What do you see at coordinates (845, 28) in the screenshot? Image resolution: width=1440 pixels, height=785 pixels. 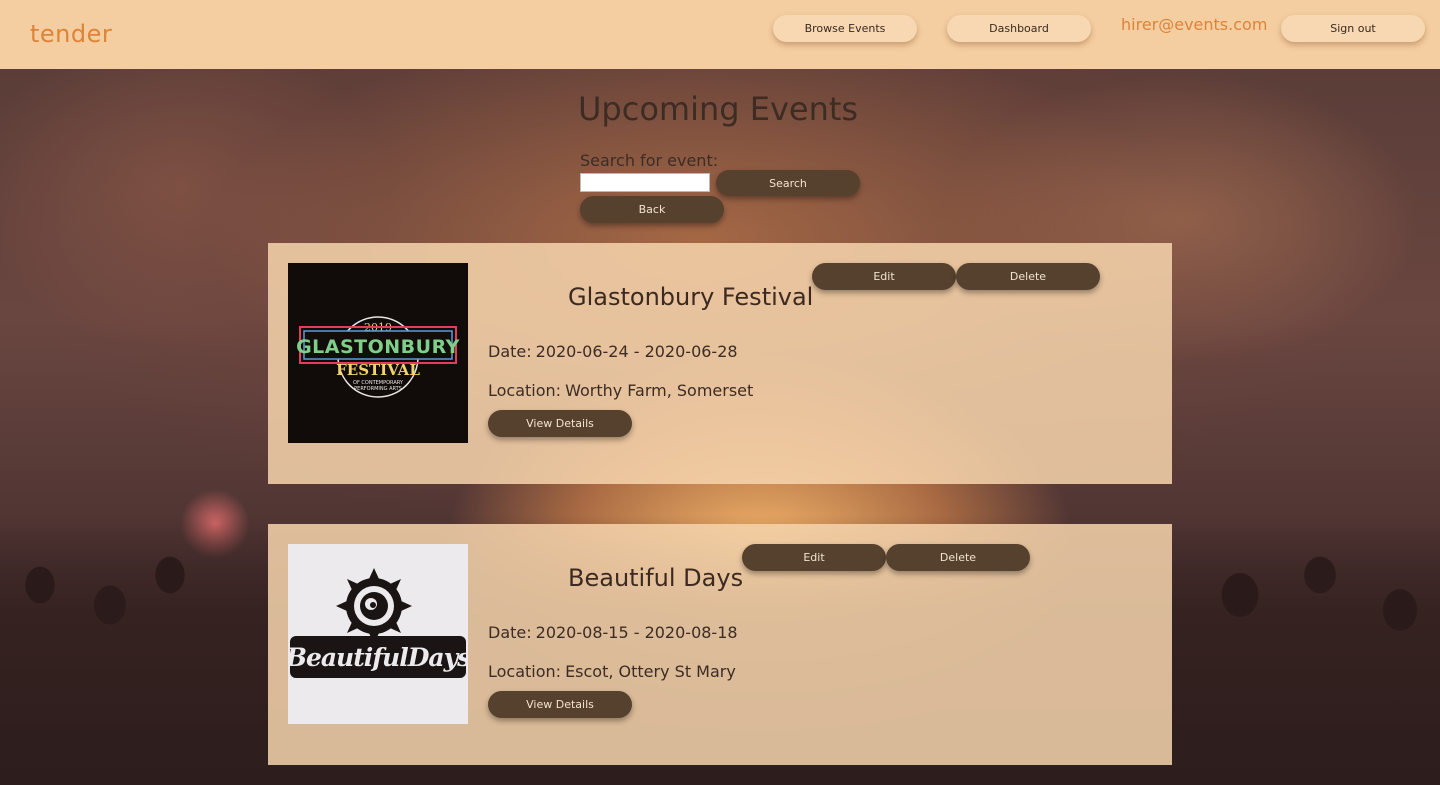 I see `nav-browse-events-button: Browse Events` at bounding box center [845, 28].